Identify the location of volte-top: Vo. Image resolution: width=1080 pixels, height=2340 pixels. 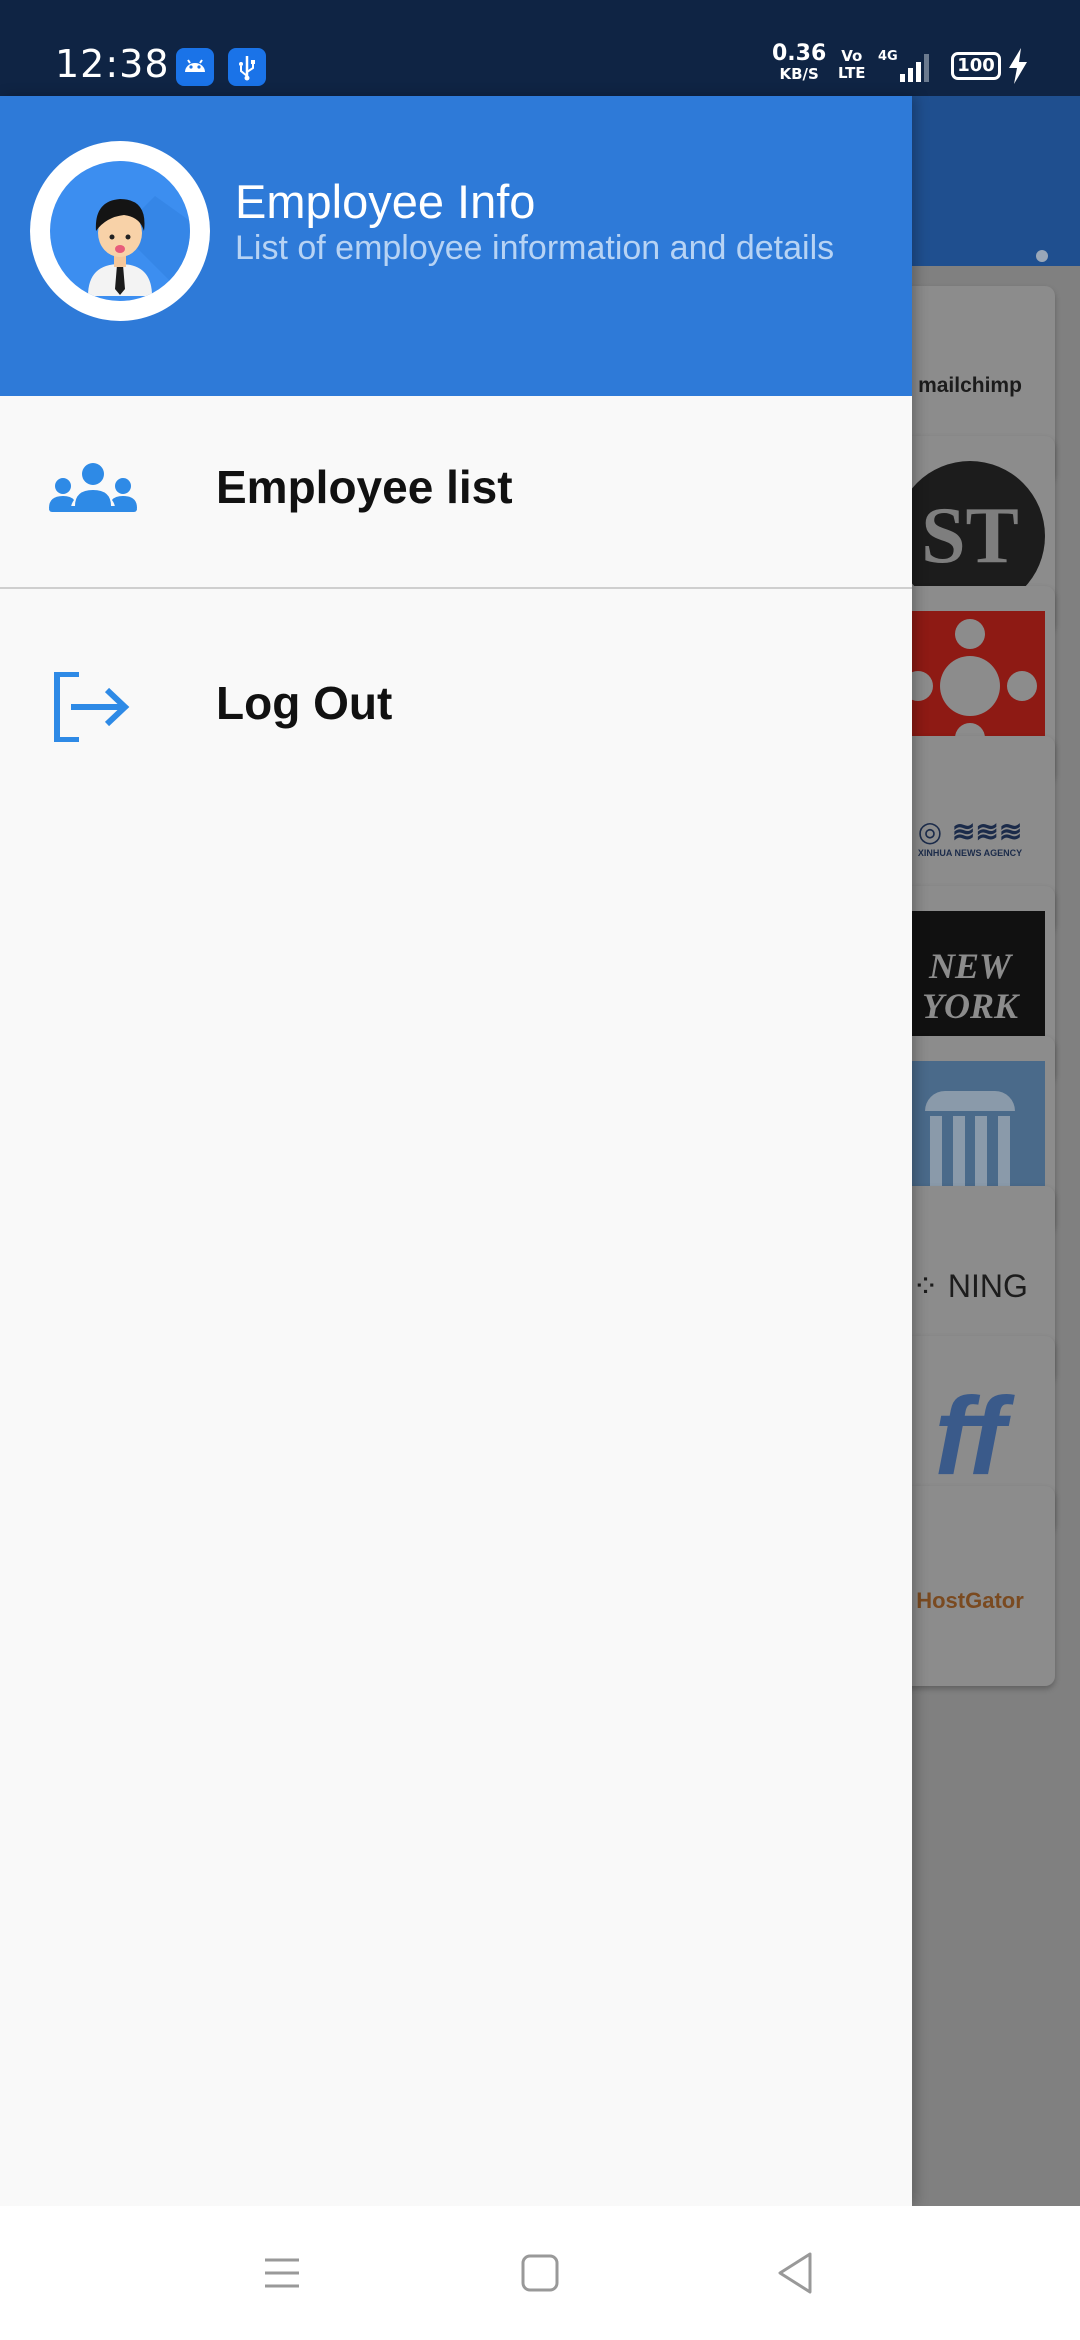
(852, 56).